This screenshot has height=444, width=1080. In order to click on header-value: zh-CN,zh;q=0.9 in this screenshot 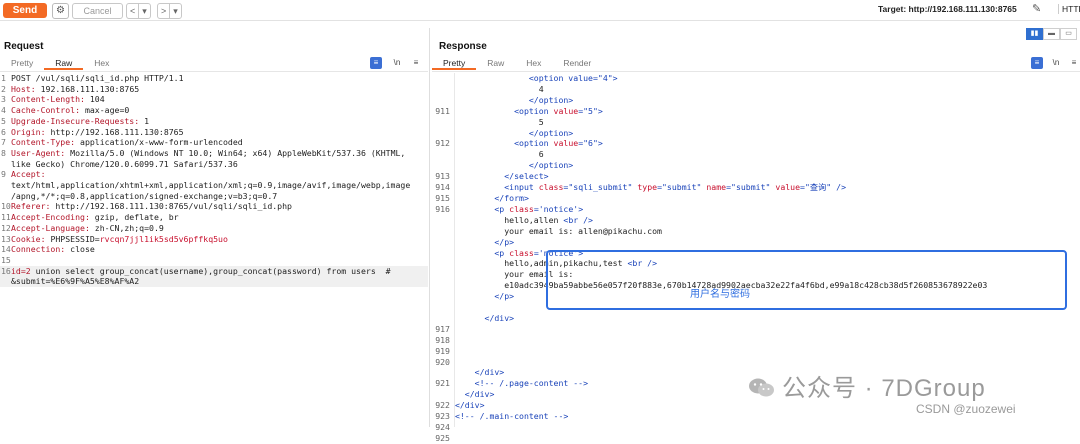, I will do `click(126, 227)`.